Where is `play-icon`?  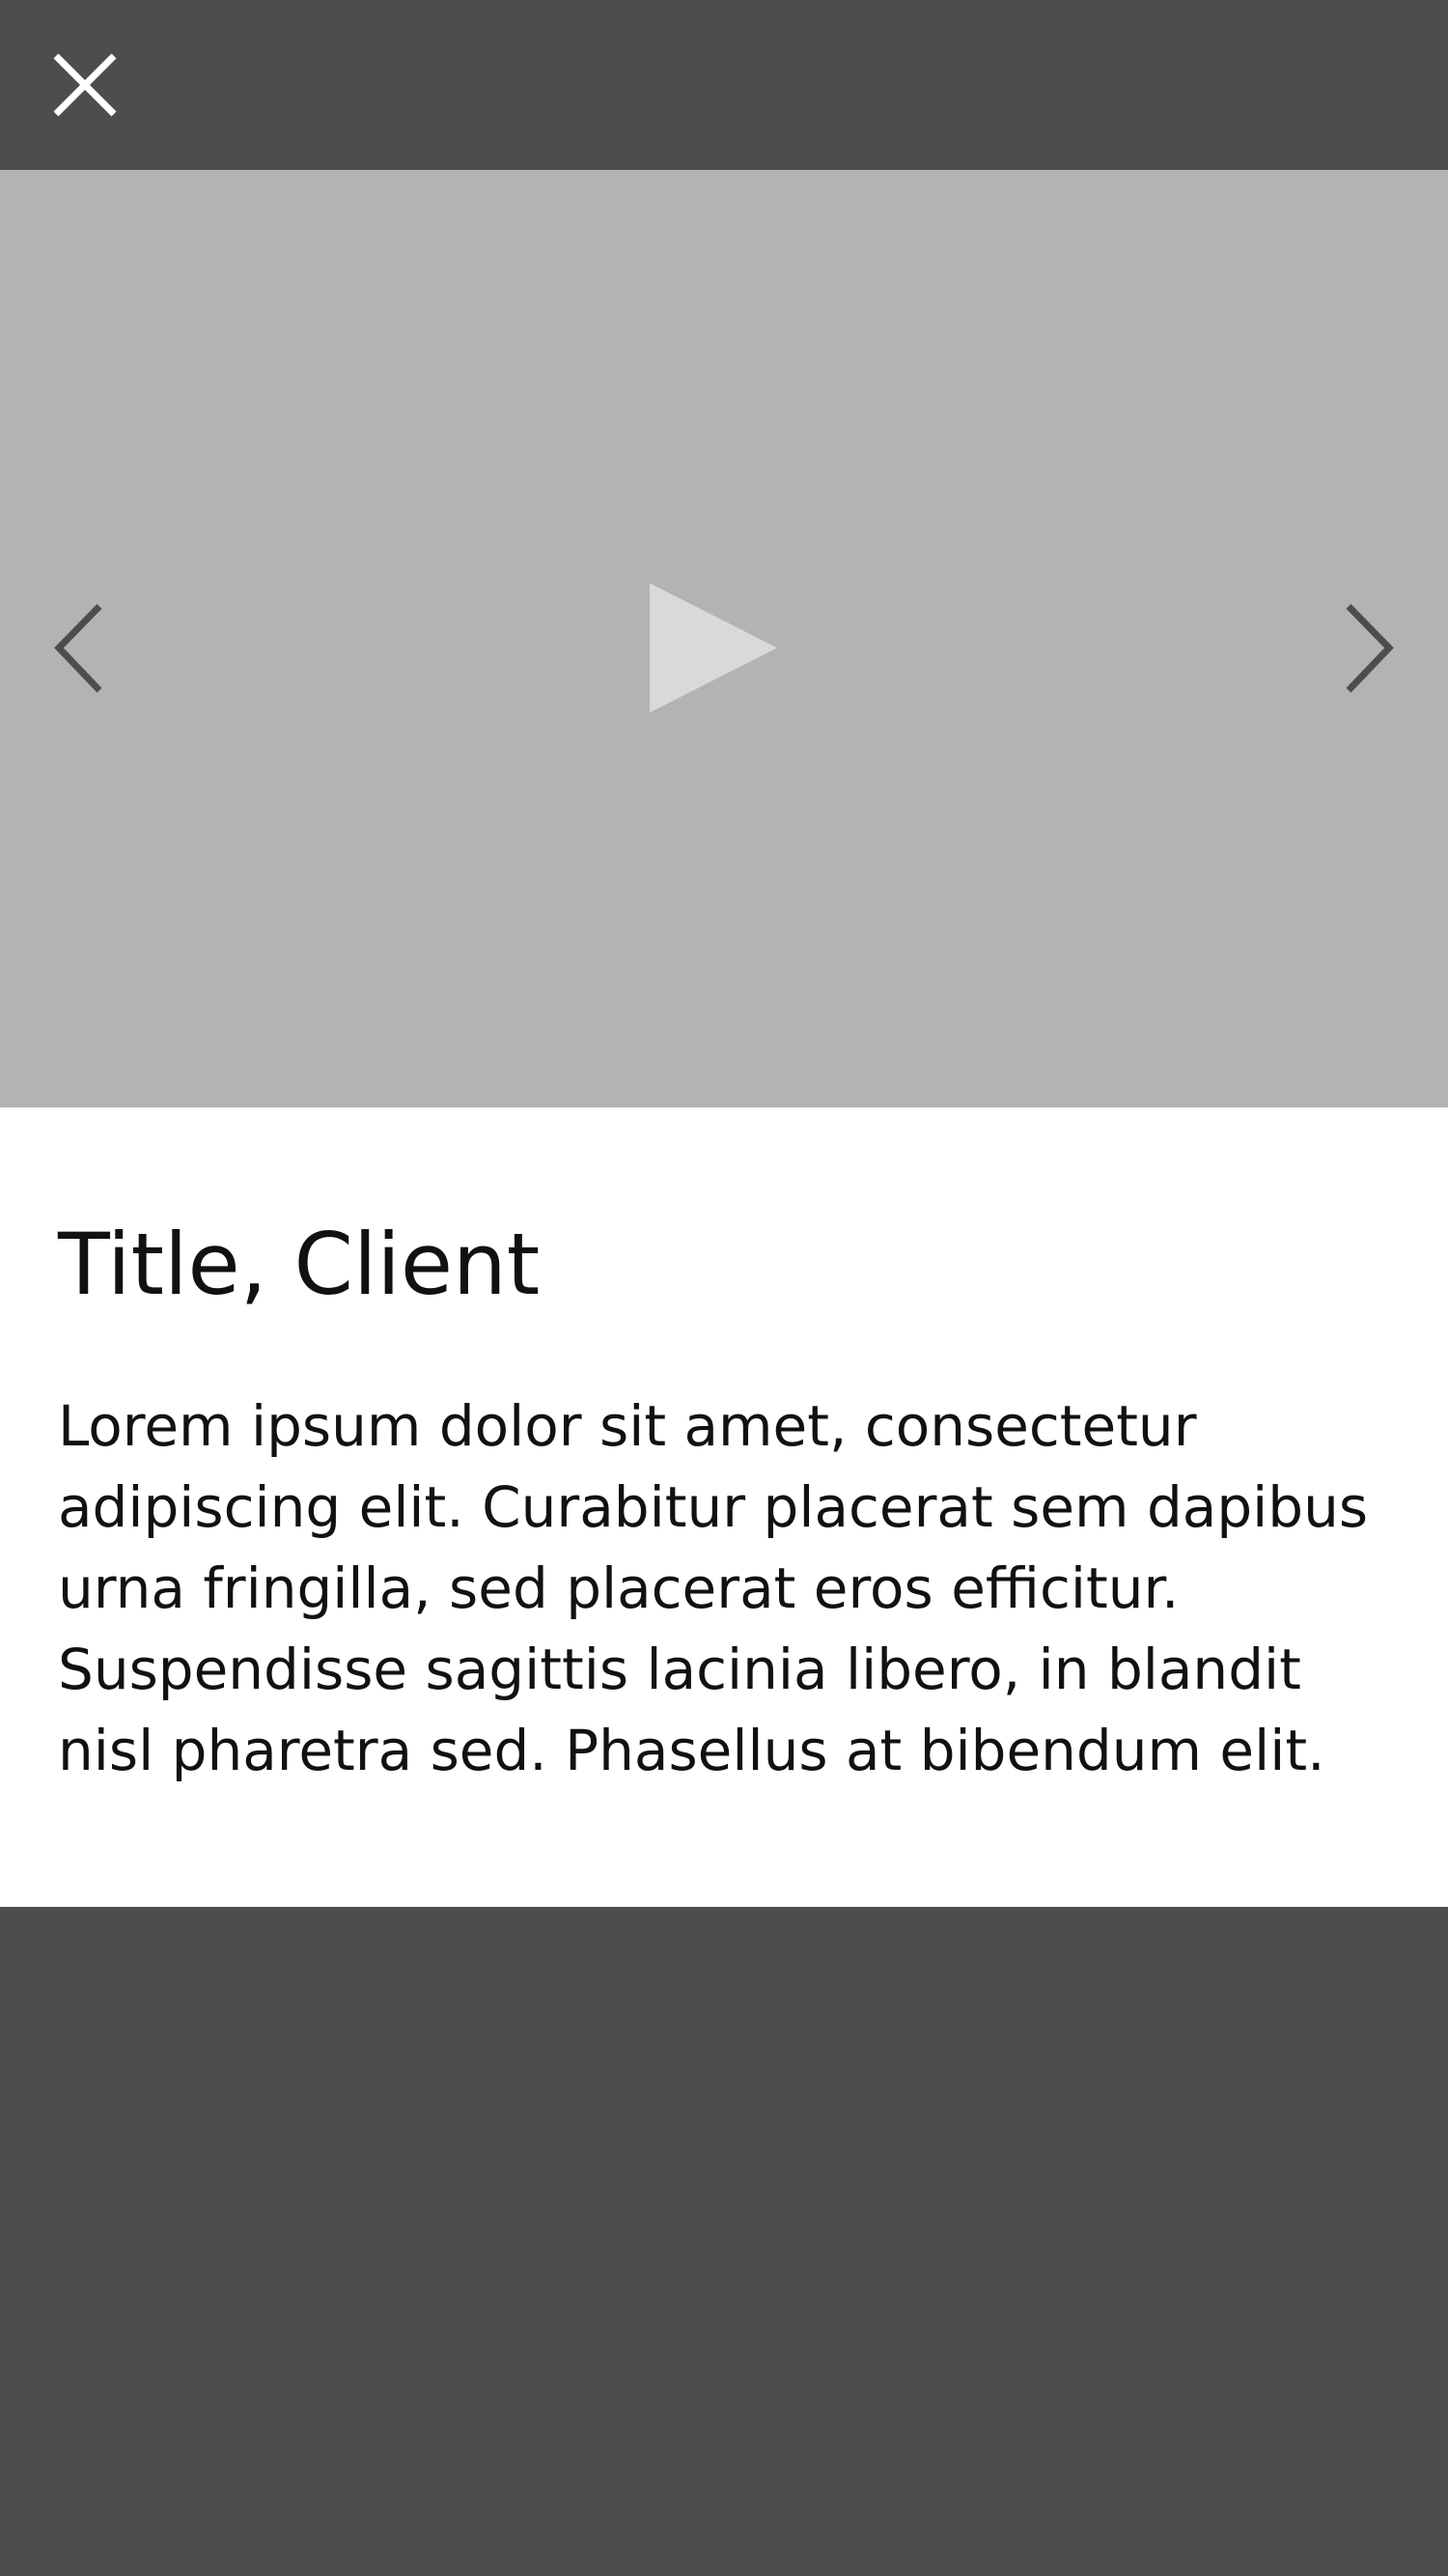
play-icon is located at coordinates (713, 648).